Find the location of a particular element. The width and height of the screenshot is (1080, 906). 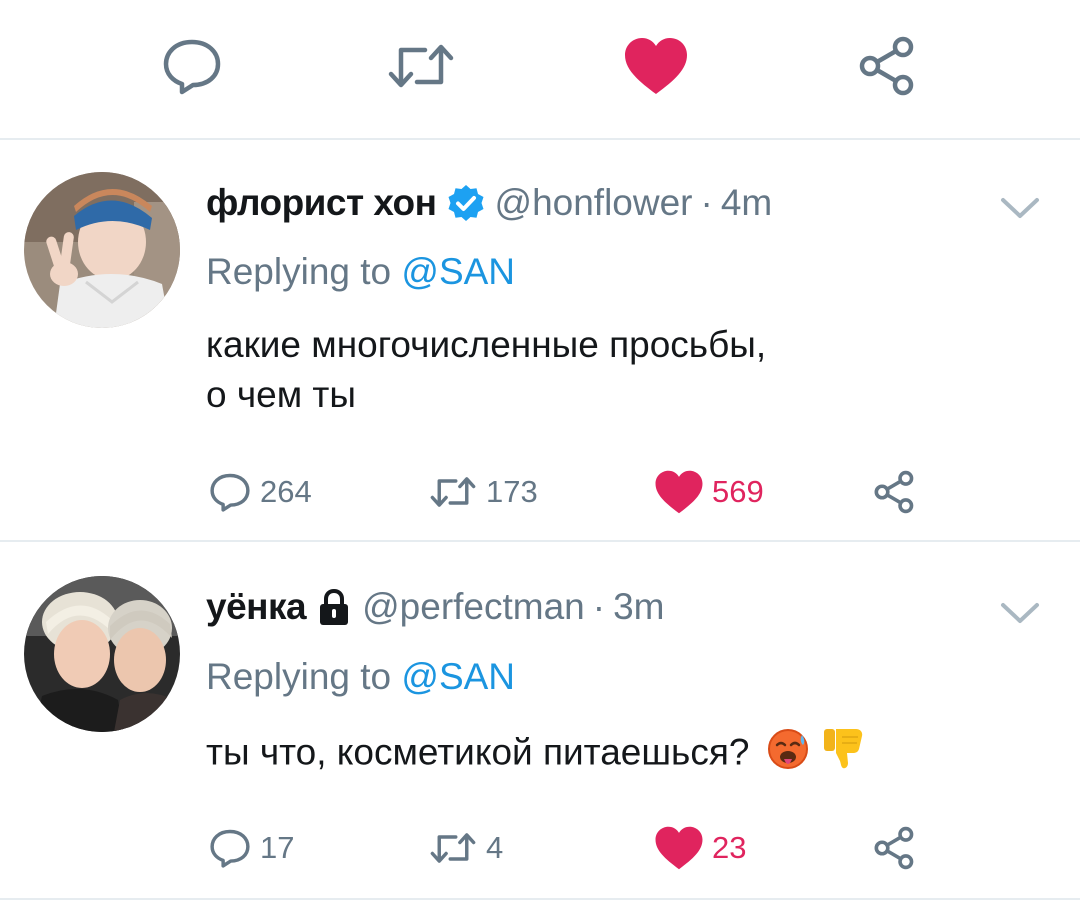

like-button: 569 is located at coordinates (709, 492).